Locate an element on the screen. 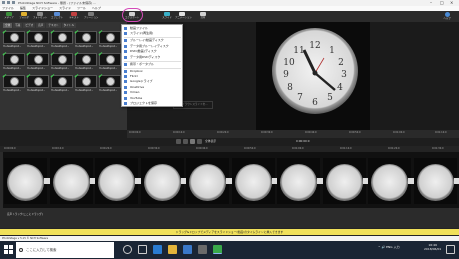 The width and height of the screenshot is (459, 259). menu-item-label: スライド(再生用) is located at coordinates (142, 33).